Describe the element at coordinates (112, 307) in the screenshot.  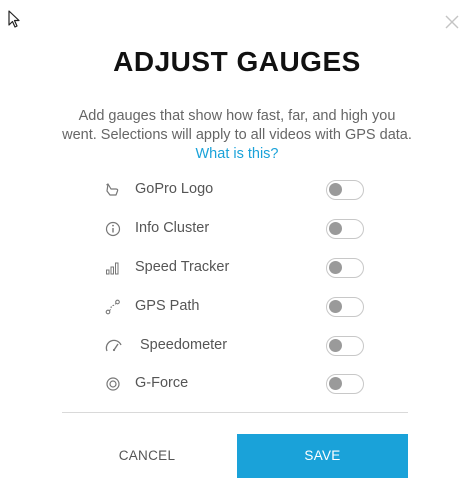
I see `gps-path-icon` at that location.